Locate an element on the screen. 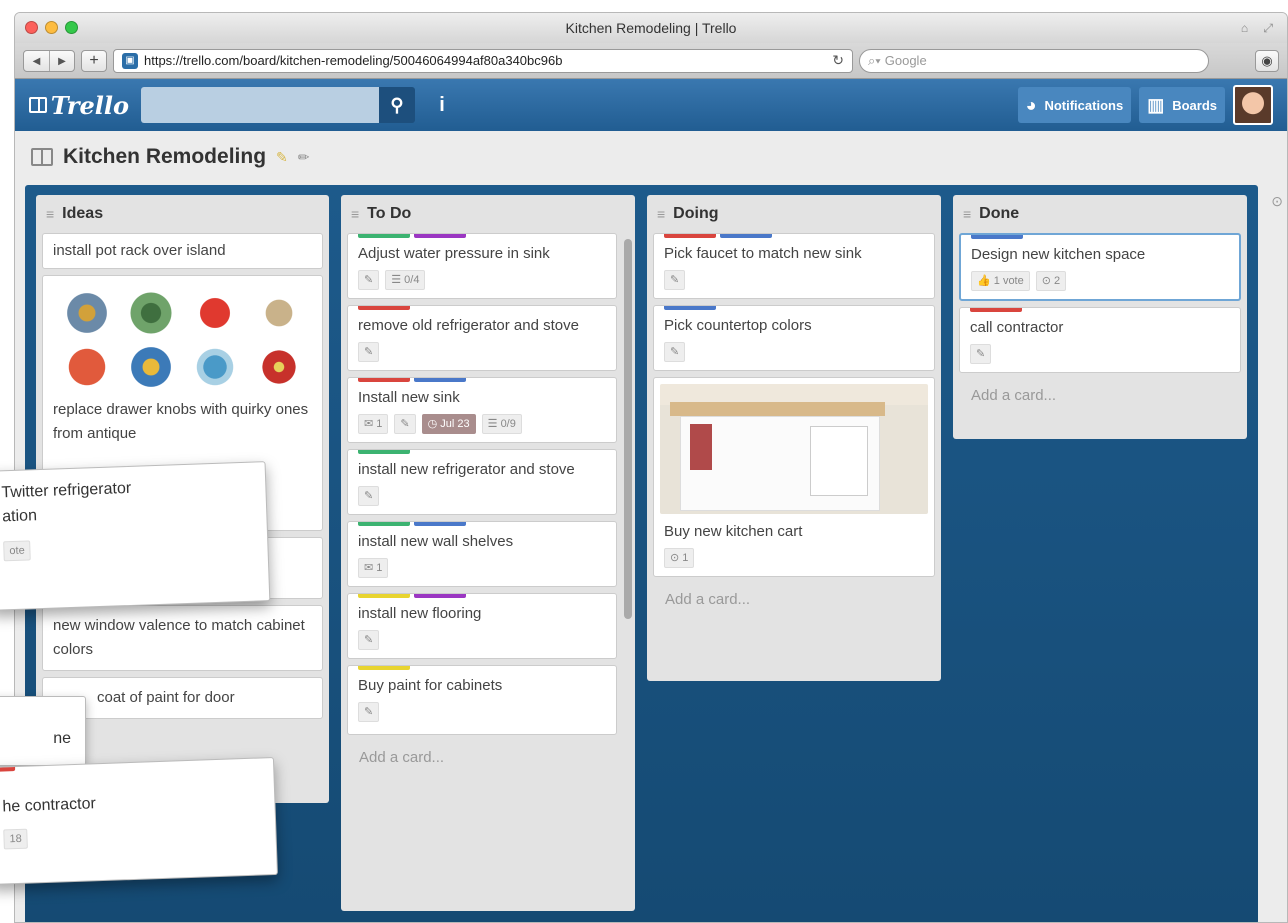 Image resolution: width=1288 pixels, height=923 pixels. back-button: ◀ is located at coordinates (36, 61).